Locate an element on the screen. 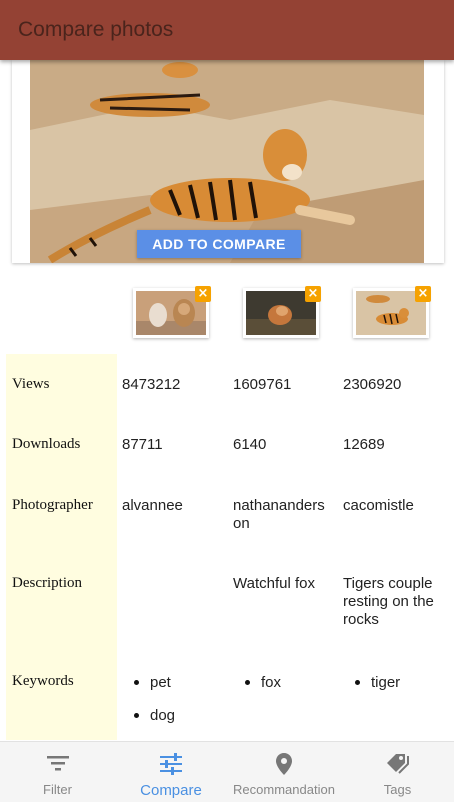  views-value: 1609761 is located at coordinates (262, 384).